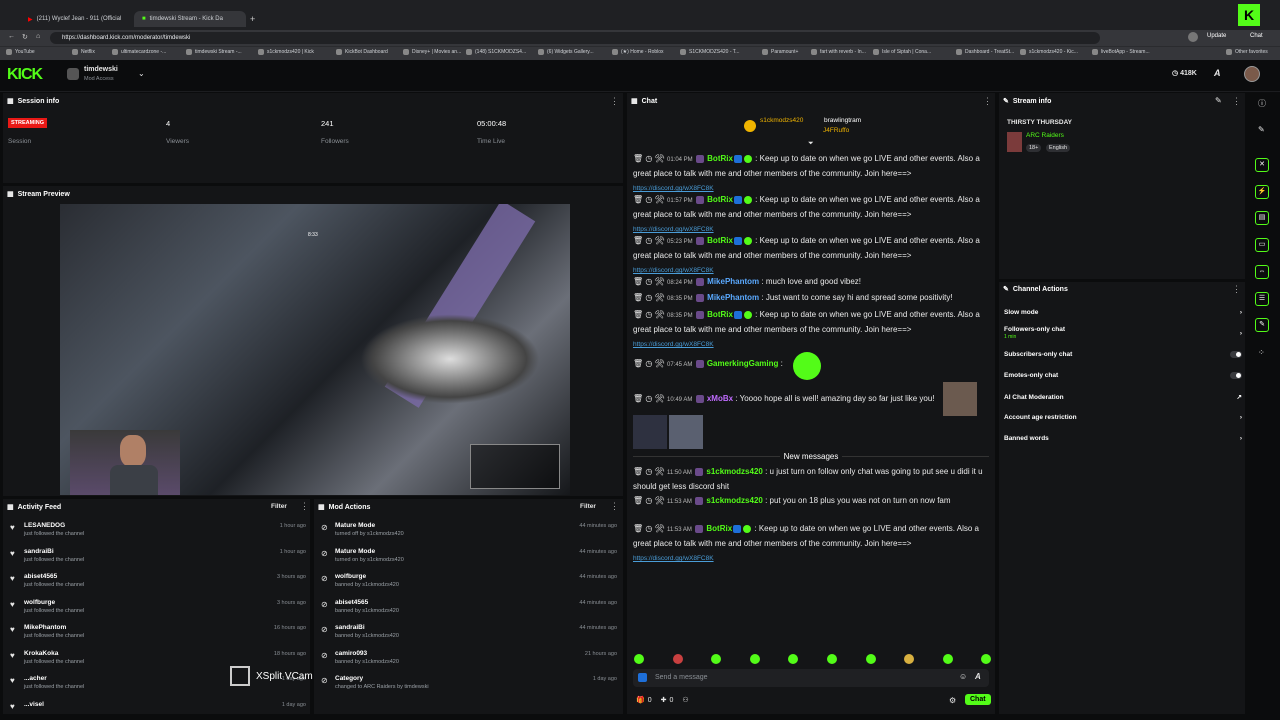  I want to click on browser-tab: ▶ (211) Wyclef Jean - 911 (Official, so click(76, 19).